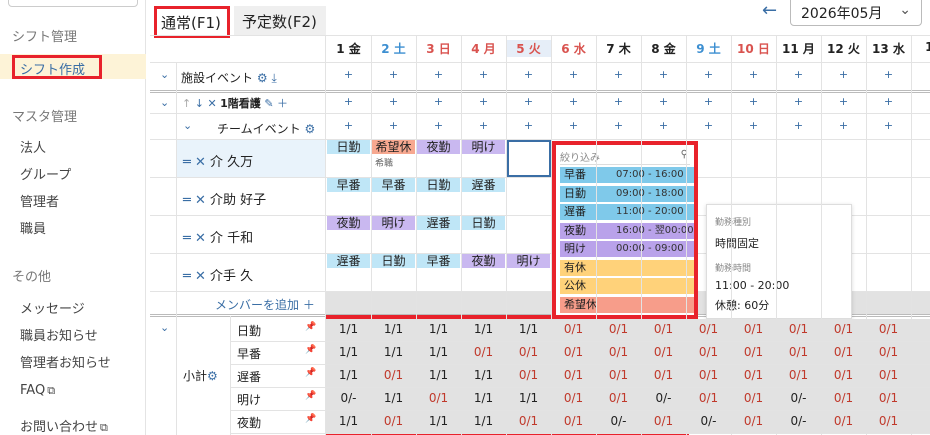 The height and width of the screenshot is (435, 930). What do you see at coordinates (627, 175) in the screenshot?
I see `shift-option: 早番 07:00 - 16:00` at bounding box center [627, 175].